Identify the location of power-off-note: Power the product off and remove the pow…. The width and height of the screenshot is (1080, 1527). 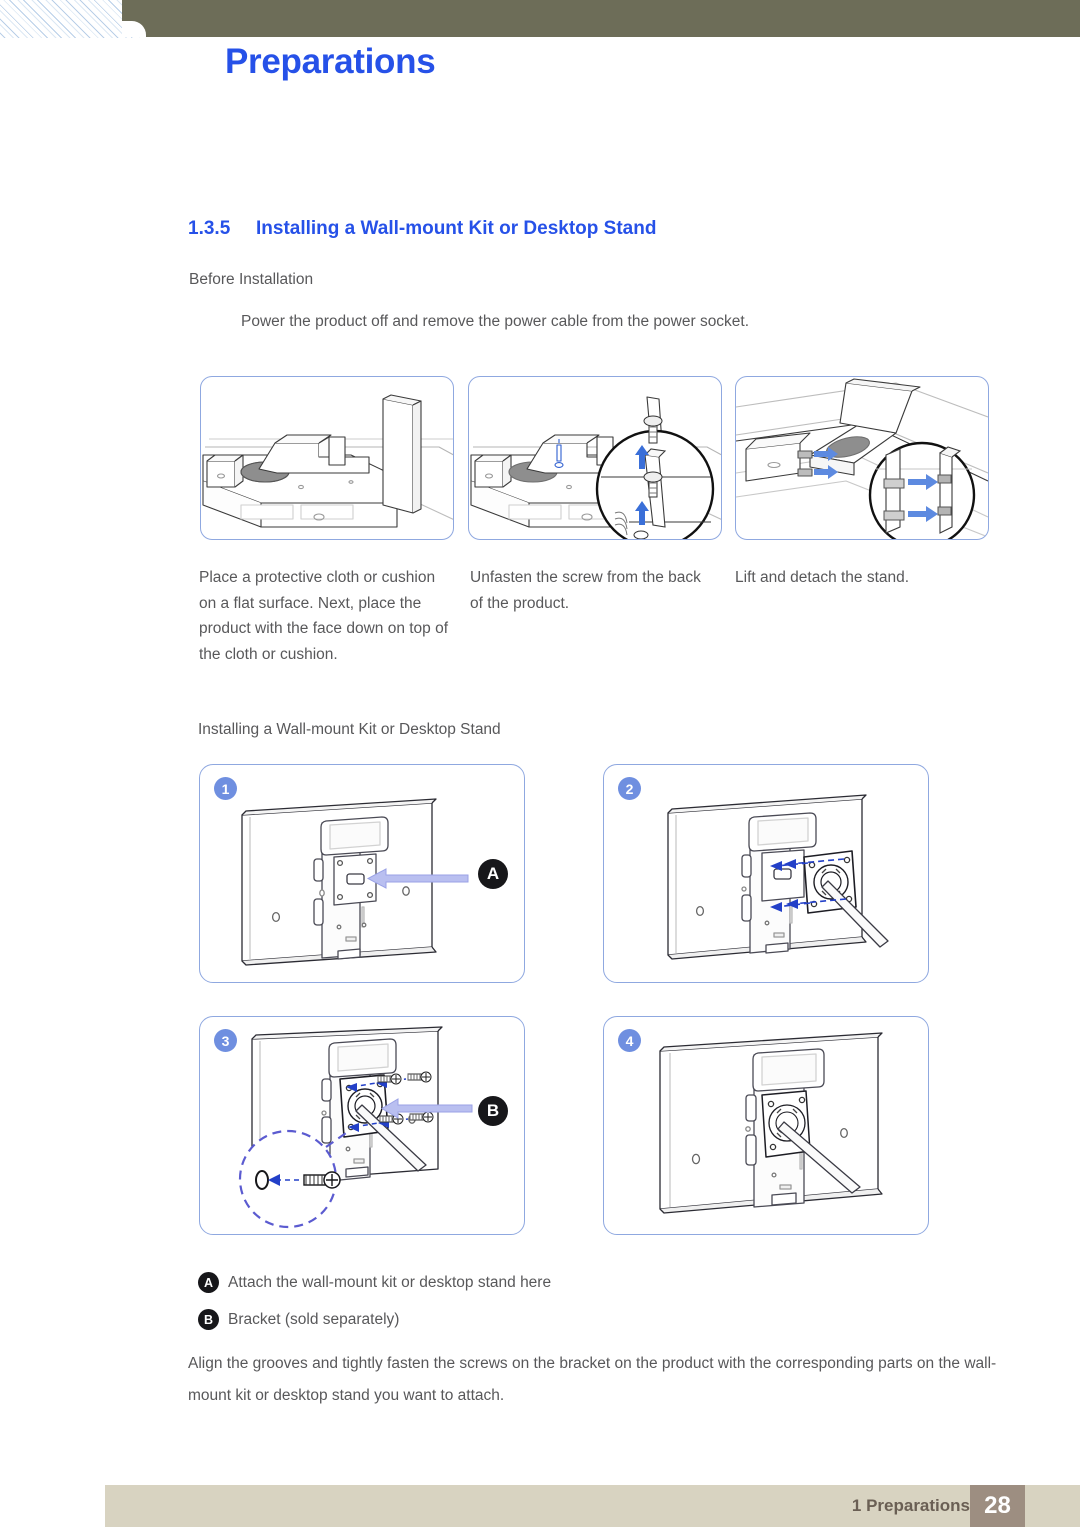
(495, 321).